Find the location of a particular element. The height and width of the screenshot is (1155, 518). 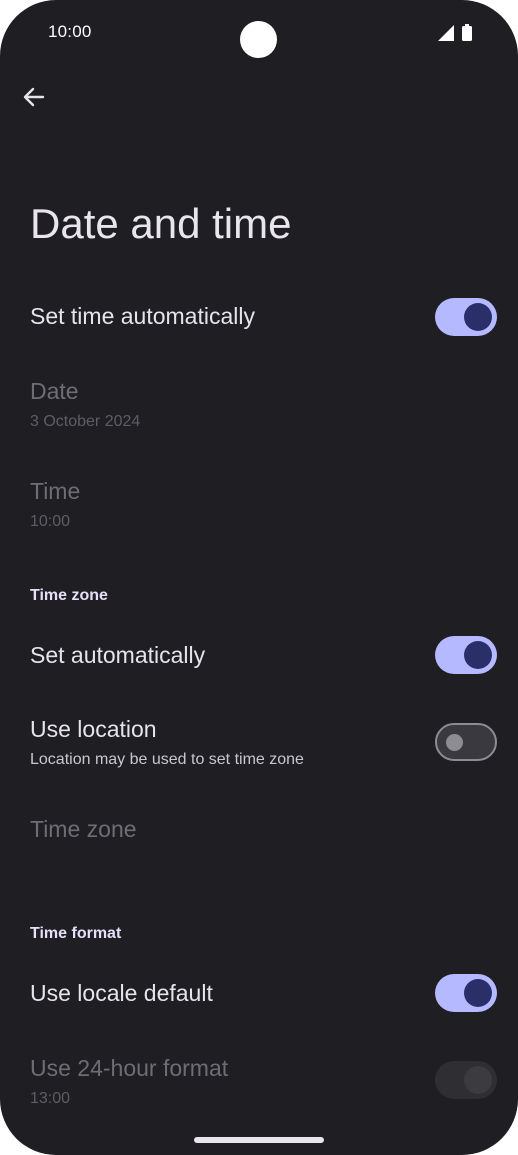

date-row: Date 3 October 2024 is located at coordinates (85, 404).